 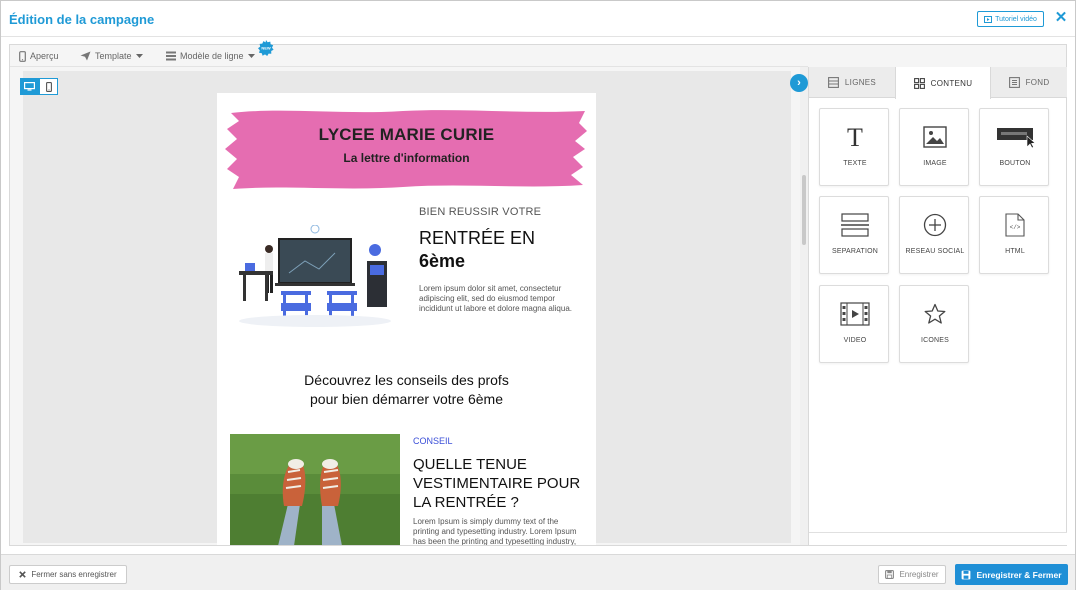 I want to click on block-texte: T TEXTE, so click(x=854, y=147).